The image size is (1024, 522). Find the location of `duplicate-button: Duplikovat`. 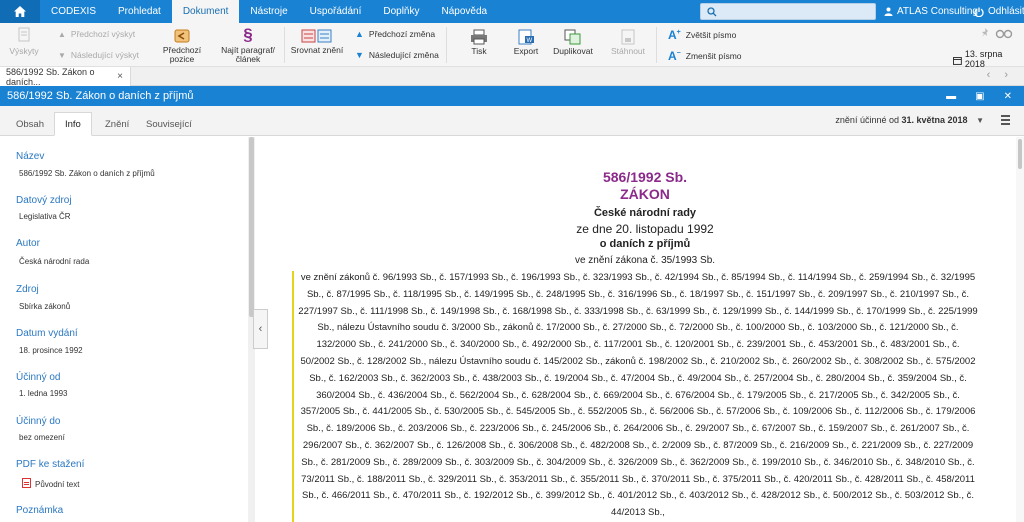

duplicate-button: Duplikovat is located at coordinates (573, 42).